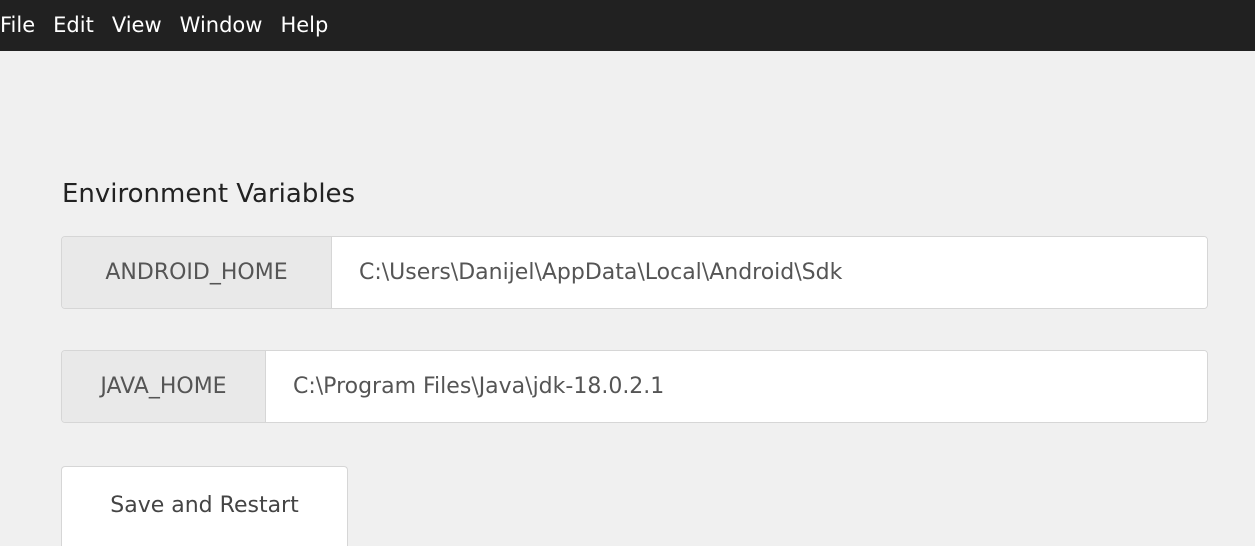 The height and width of the screenshot is (546, 1255). What do you see at coordinates (627, 25) in the screenshot?
I see `menu-bar: File Edit View Window Help` at bounding box center [627, 25].